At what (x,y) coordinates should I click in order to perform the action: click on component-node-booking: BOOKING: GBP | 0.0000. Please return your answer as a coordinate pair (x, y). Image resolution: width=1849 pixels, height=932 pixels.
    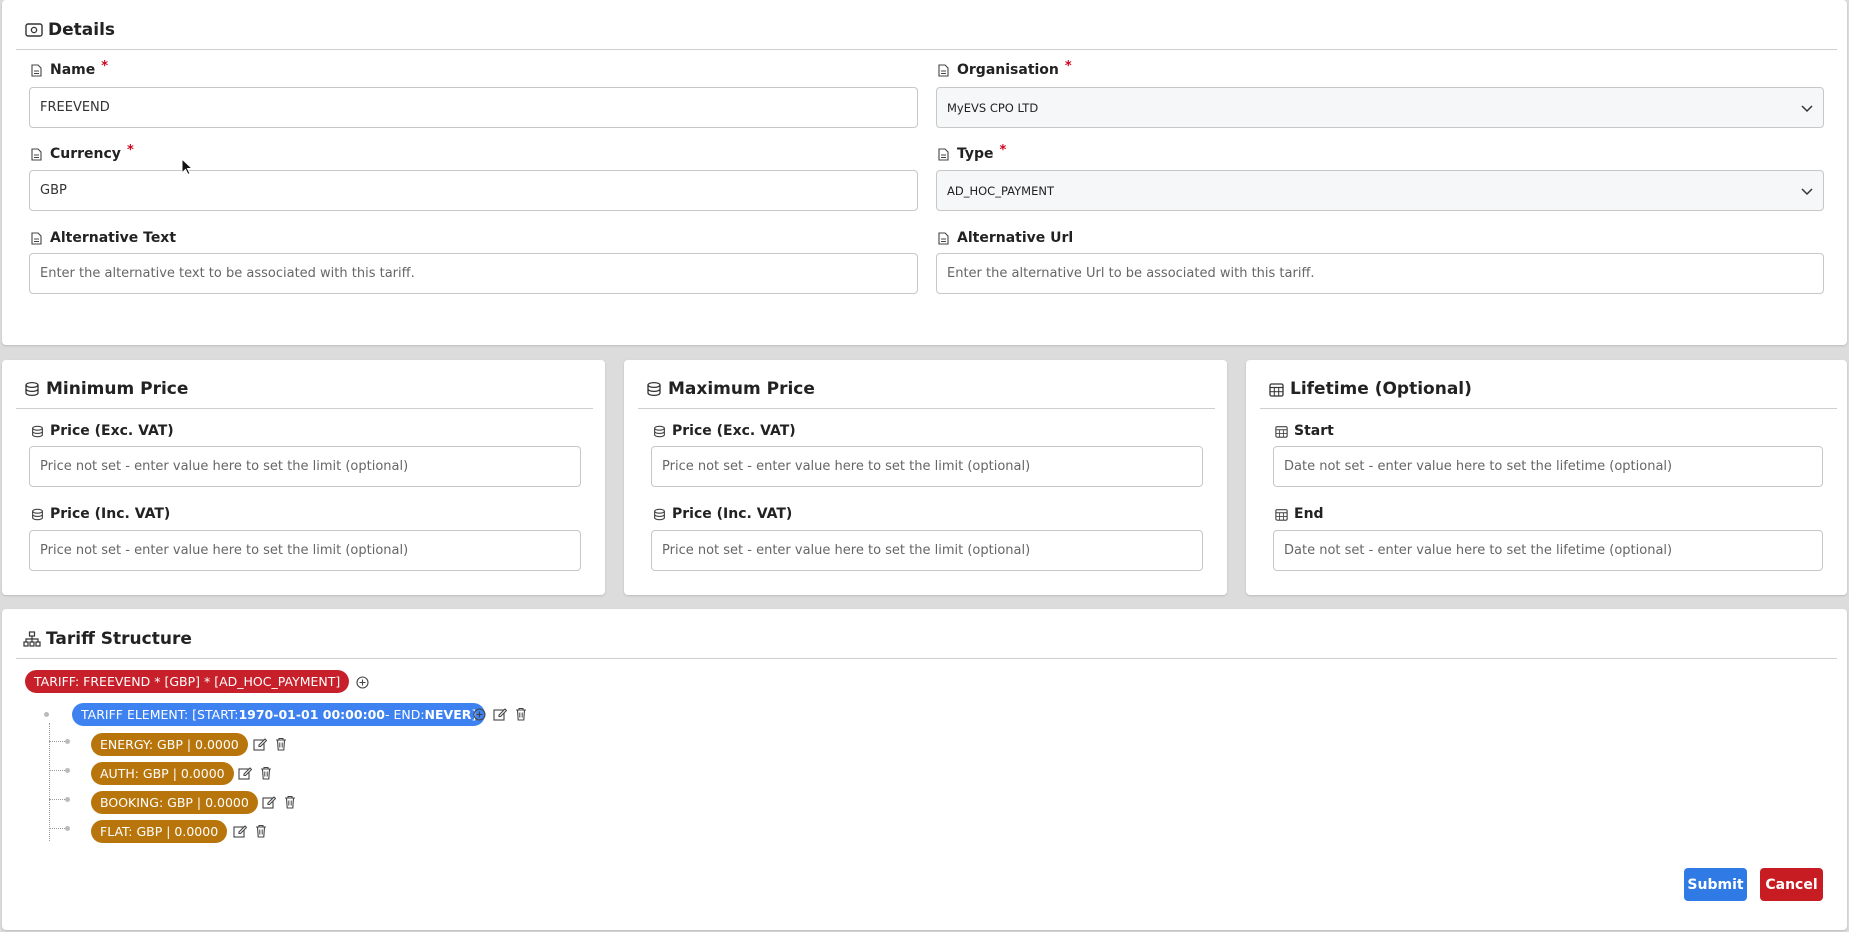
    Looking at the image, I should click on (174, 802).